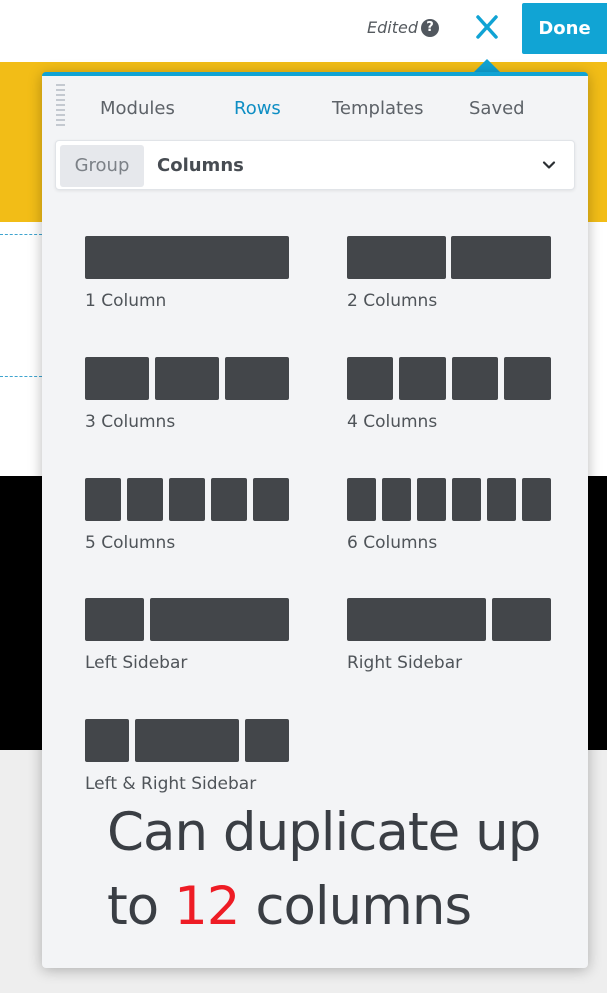 The image size is (607, 993). What do you see at coordinates (126, 301) in the screenshot?
I see `layout-label: 1 Column` at bounding box center [126, 301].